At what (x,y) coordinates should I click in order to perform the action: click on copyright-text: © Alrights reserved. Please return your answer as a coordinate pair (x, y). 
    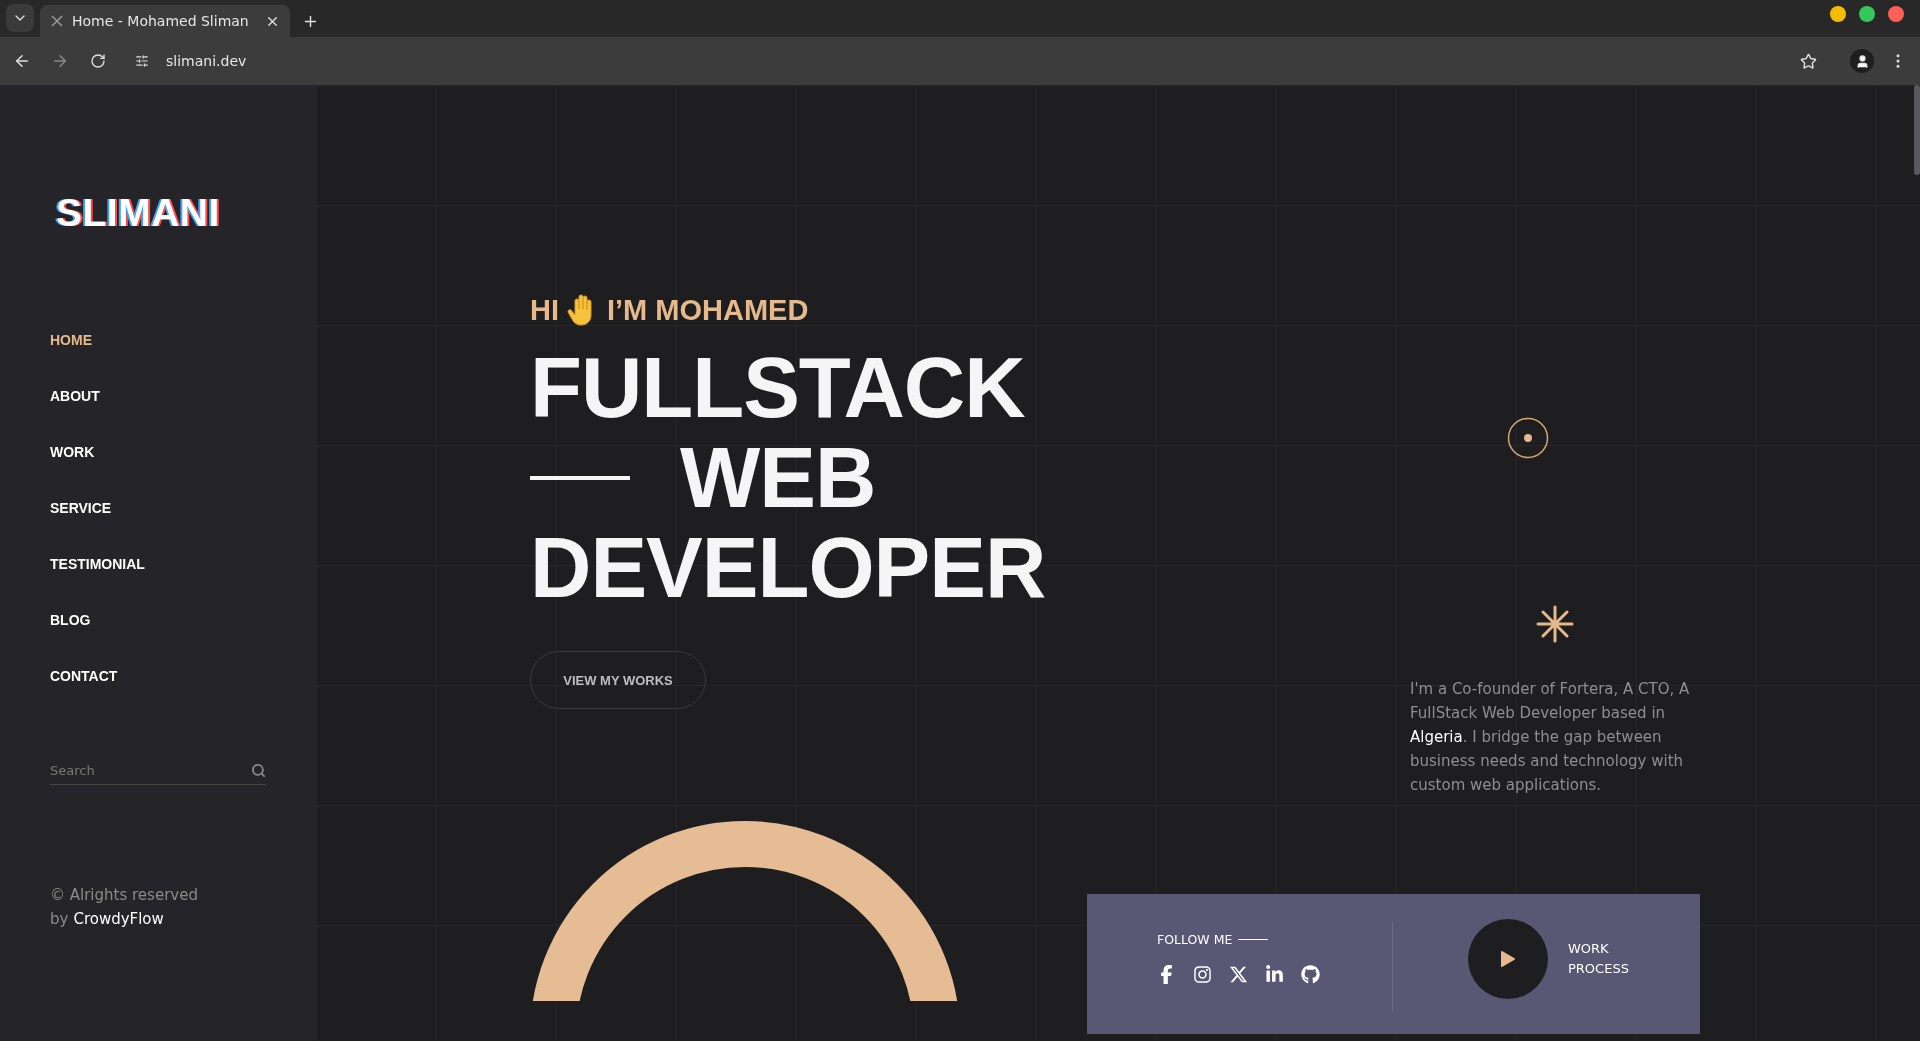
    Looking at the image, I should click on (124, 895).